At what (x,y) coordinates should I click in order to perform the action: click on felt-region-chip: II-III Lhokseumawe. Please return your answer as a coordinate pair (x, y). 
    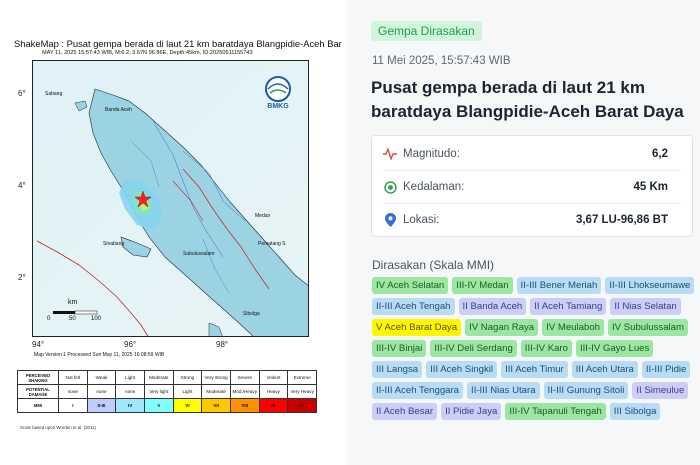
    Looking at the image, I should click on (650, 285).